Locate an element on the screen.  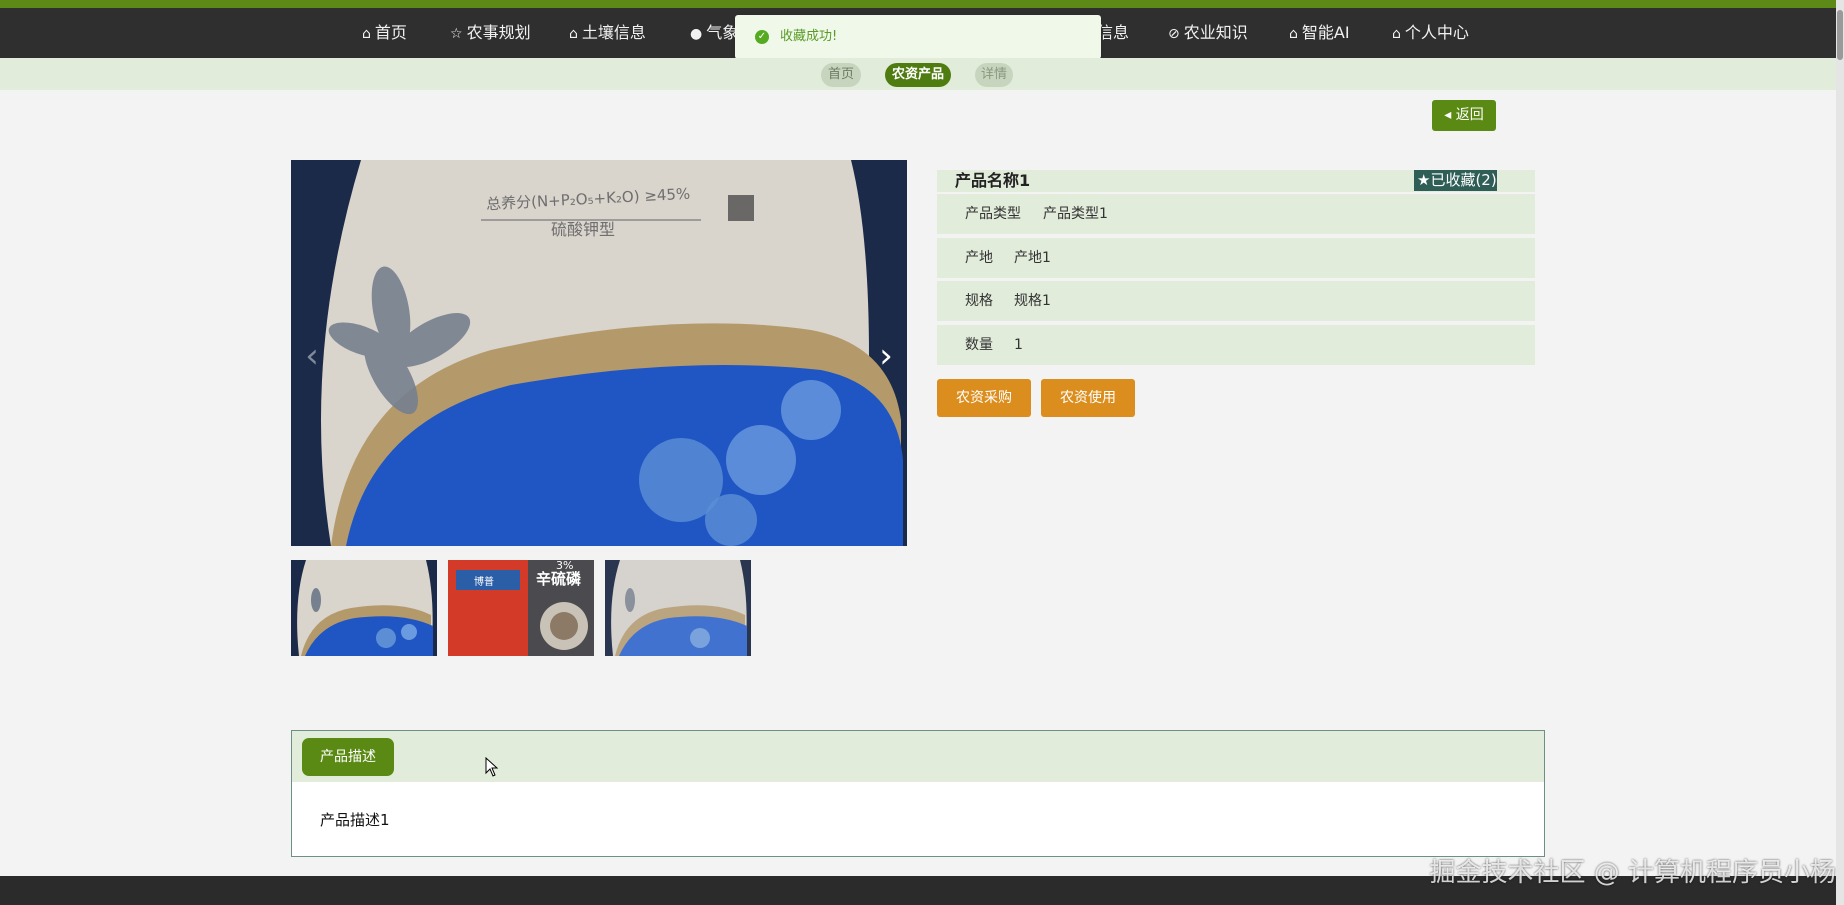
toast-message: 收藏成功! is located at coordinates (809, 36).